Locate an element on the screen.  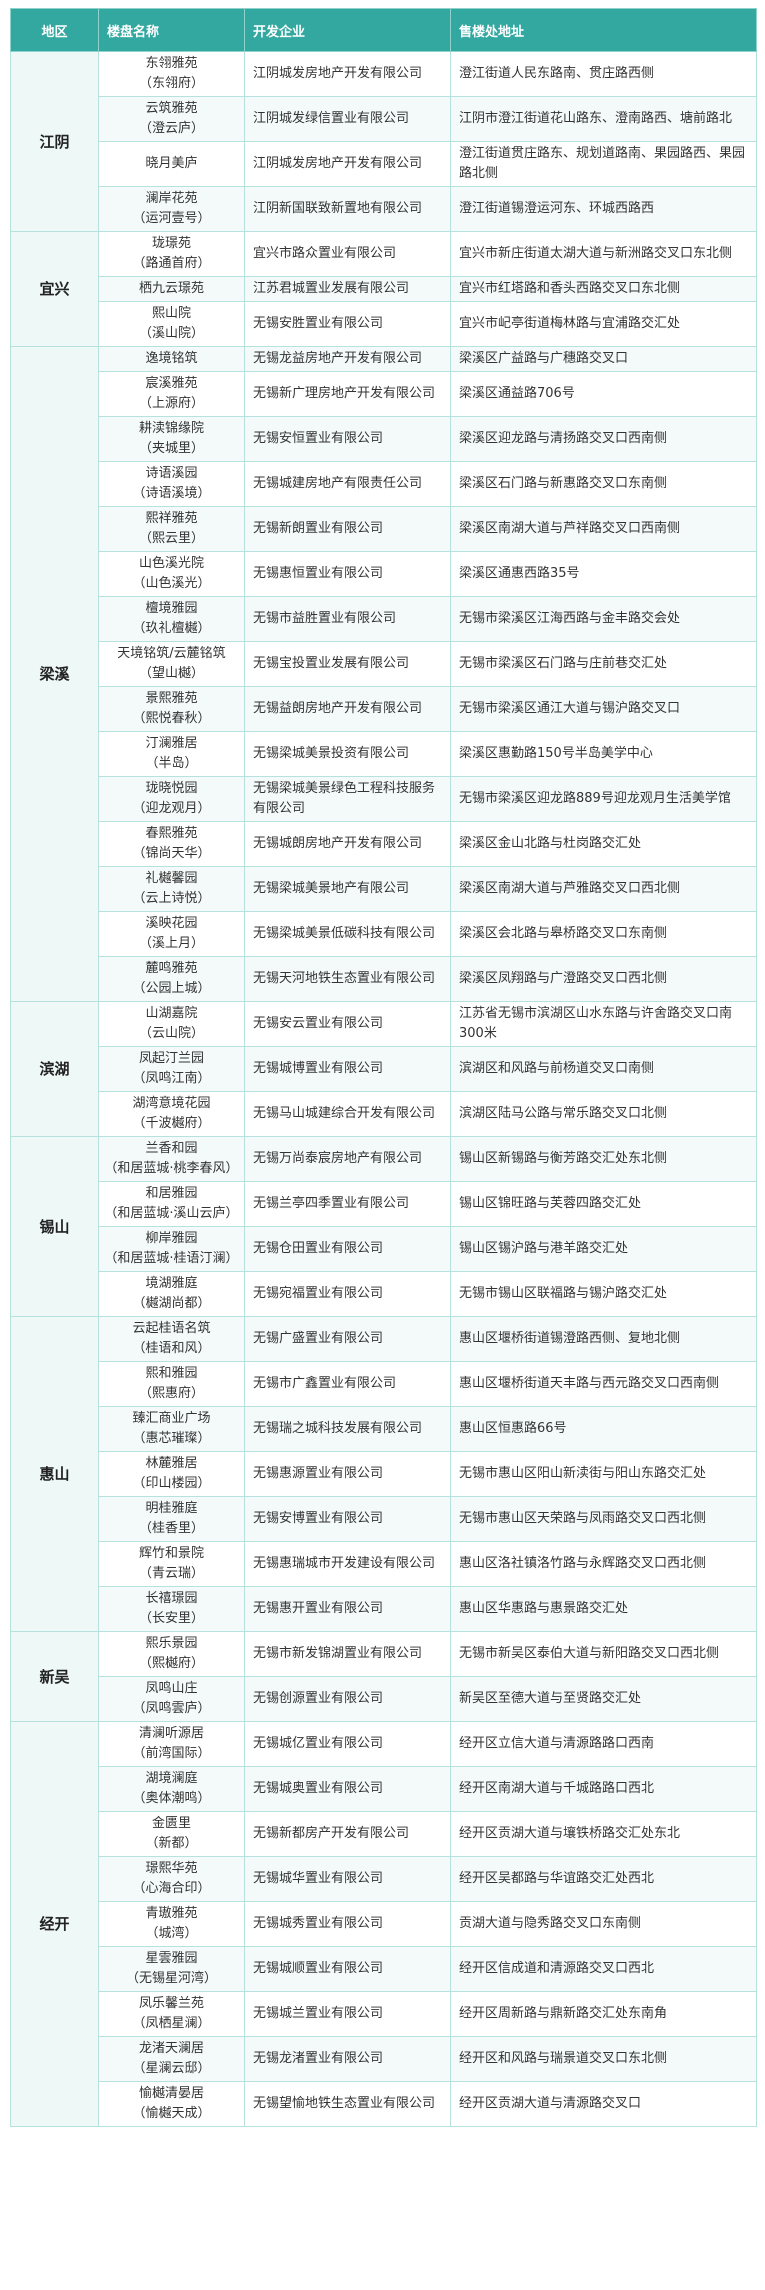
table-row: 溪映花园 （溪上月） 无锡梁城美景低碳科技有限公司 梁溪区会北路与皋桥路交叉口东南侧 is located at coordinates (384, 934).